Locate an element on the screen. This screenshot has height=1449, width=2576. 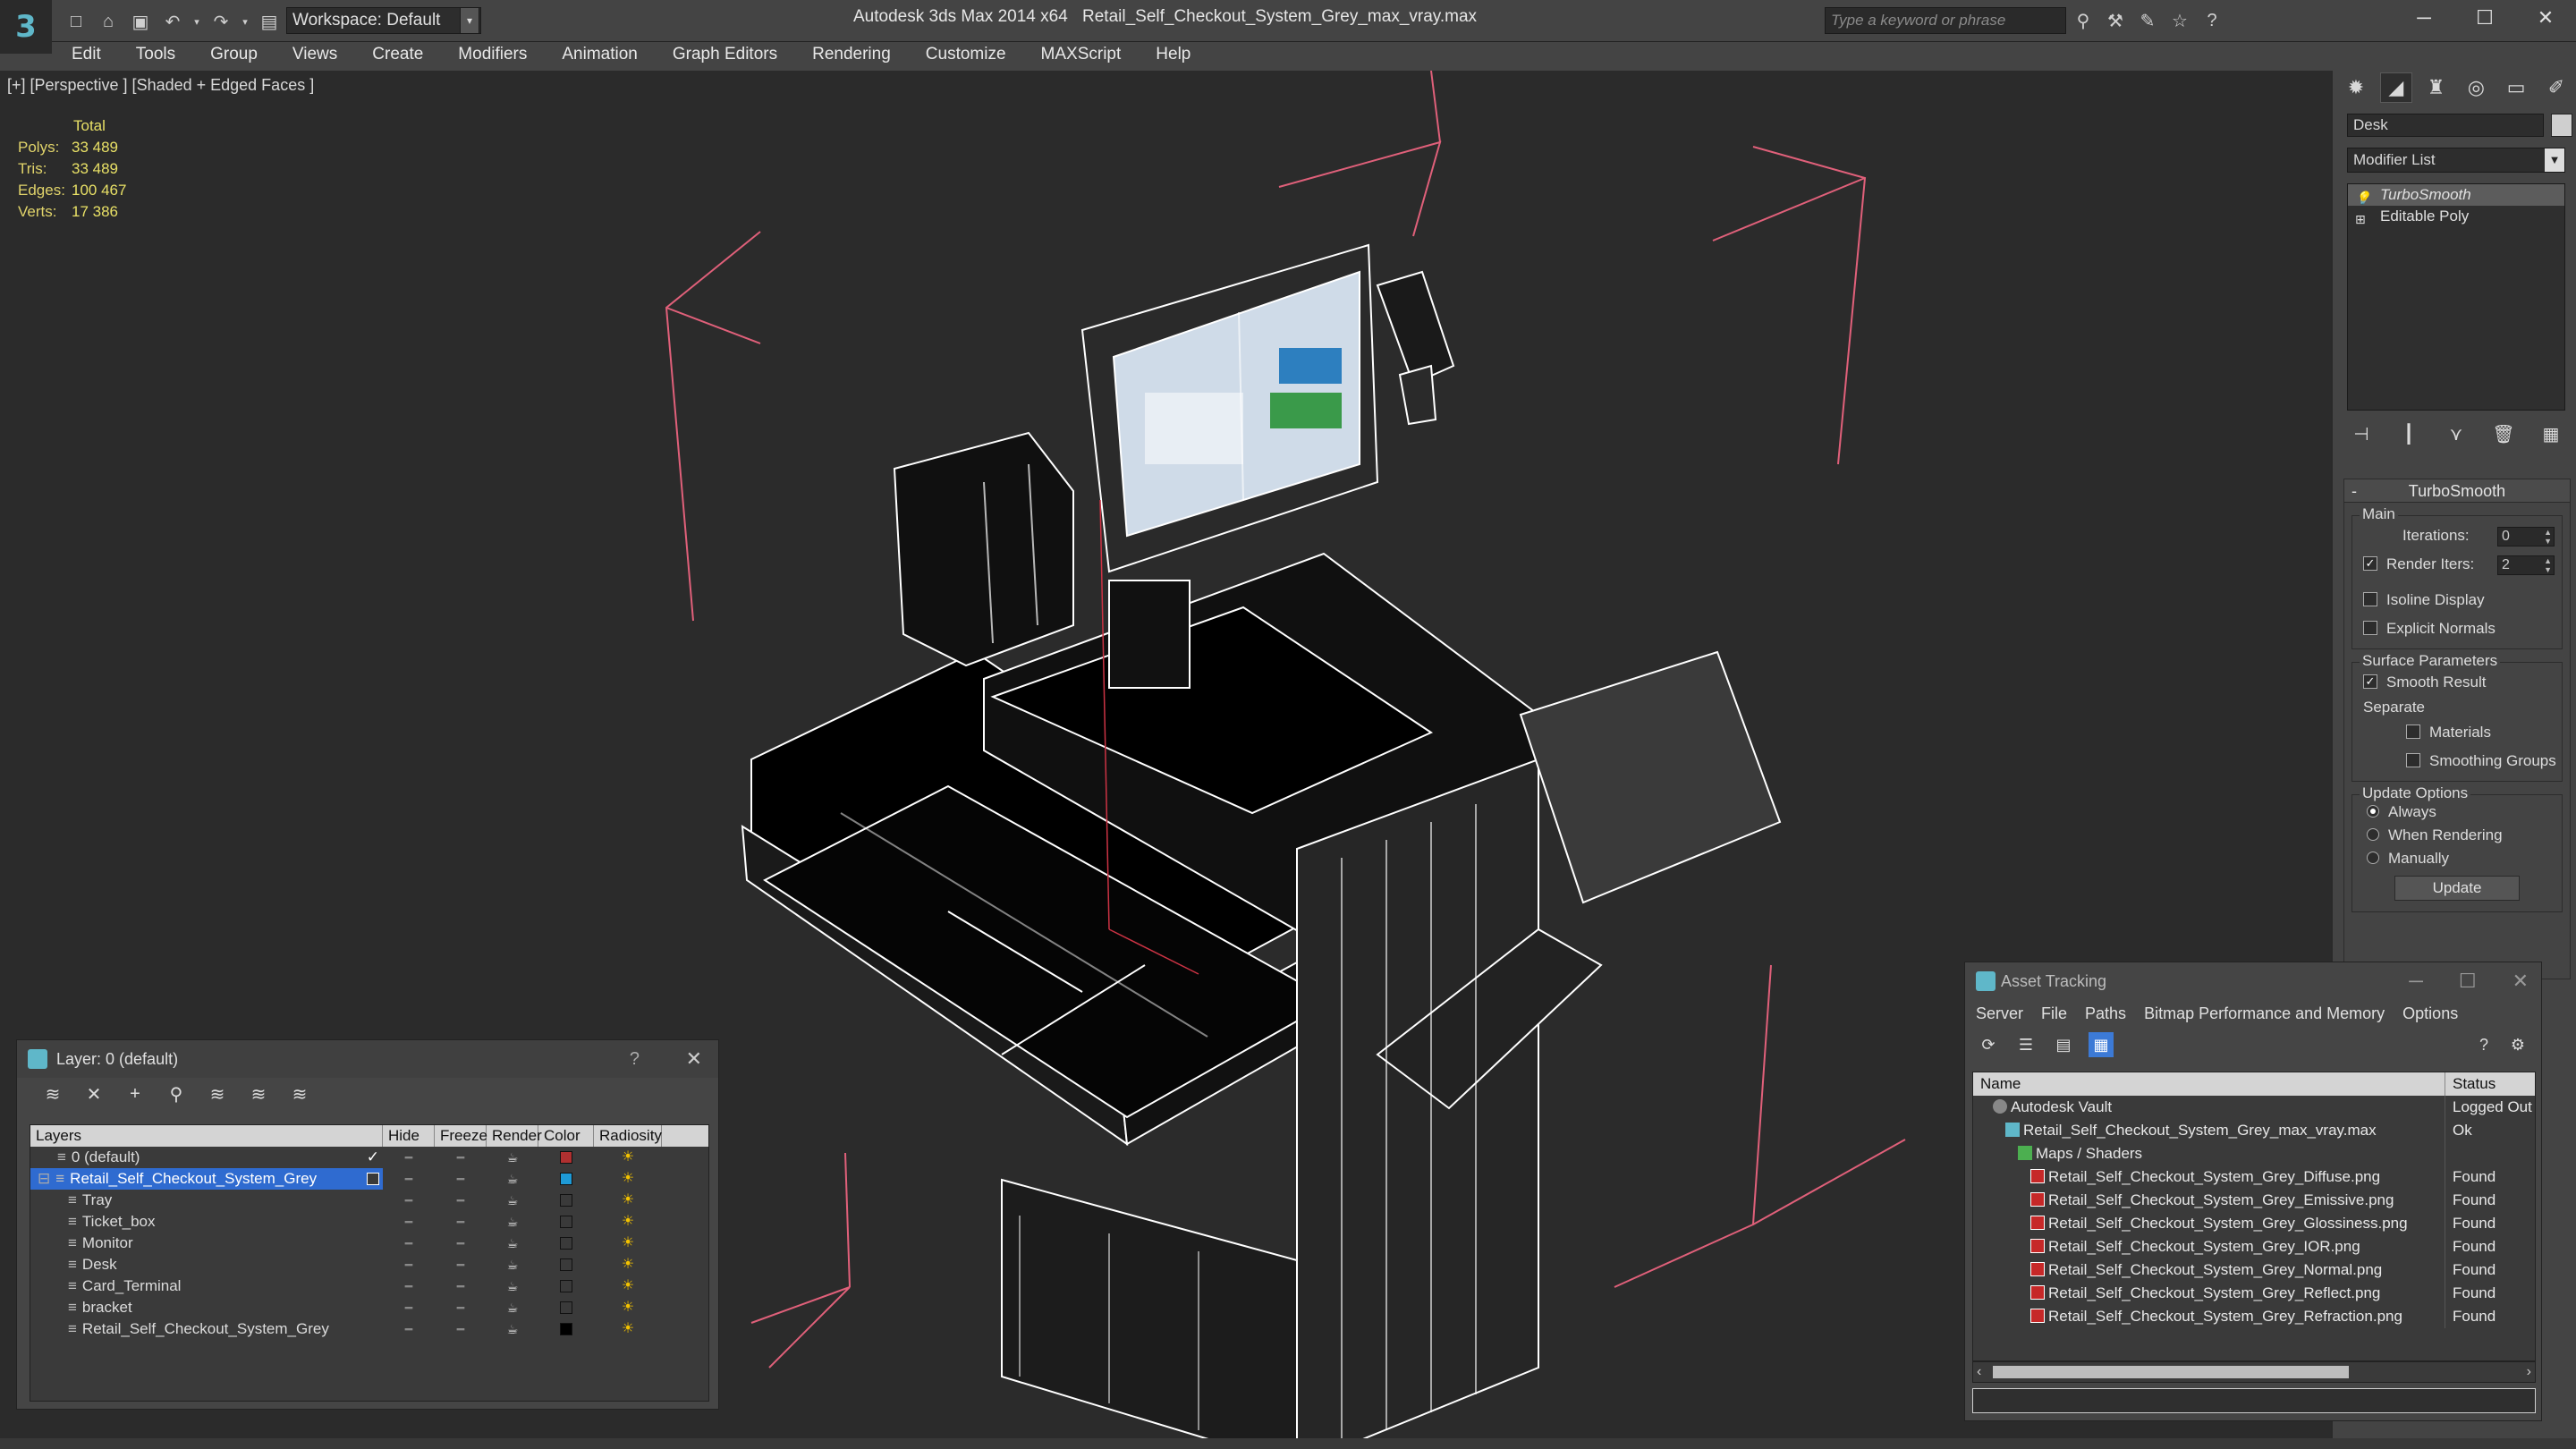
layer-row: ≡ Desk ━ ━ ☕ ☀ is located at coordinates (369, 1264).